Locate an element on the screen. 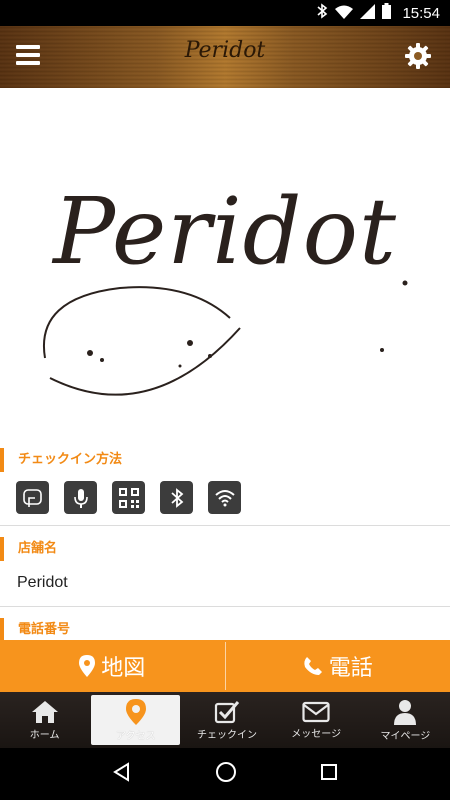 This screenshot has width=450, height=800. tab-checkin: チェックイン is located at coordinates (226, 720).